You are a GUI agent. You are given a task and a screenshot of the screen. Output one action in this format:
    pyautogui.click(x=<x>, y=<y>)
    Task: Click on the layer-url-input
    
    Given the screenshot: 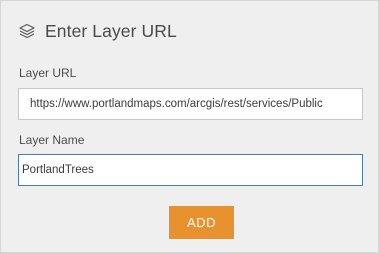 What is the action you would take?
    pyautogui.click(x=190, y=104)
    